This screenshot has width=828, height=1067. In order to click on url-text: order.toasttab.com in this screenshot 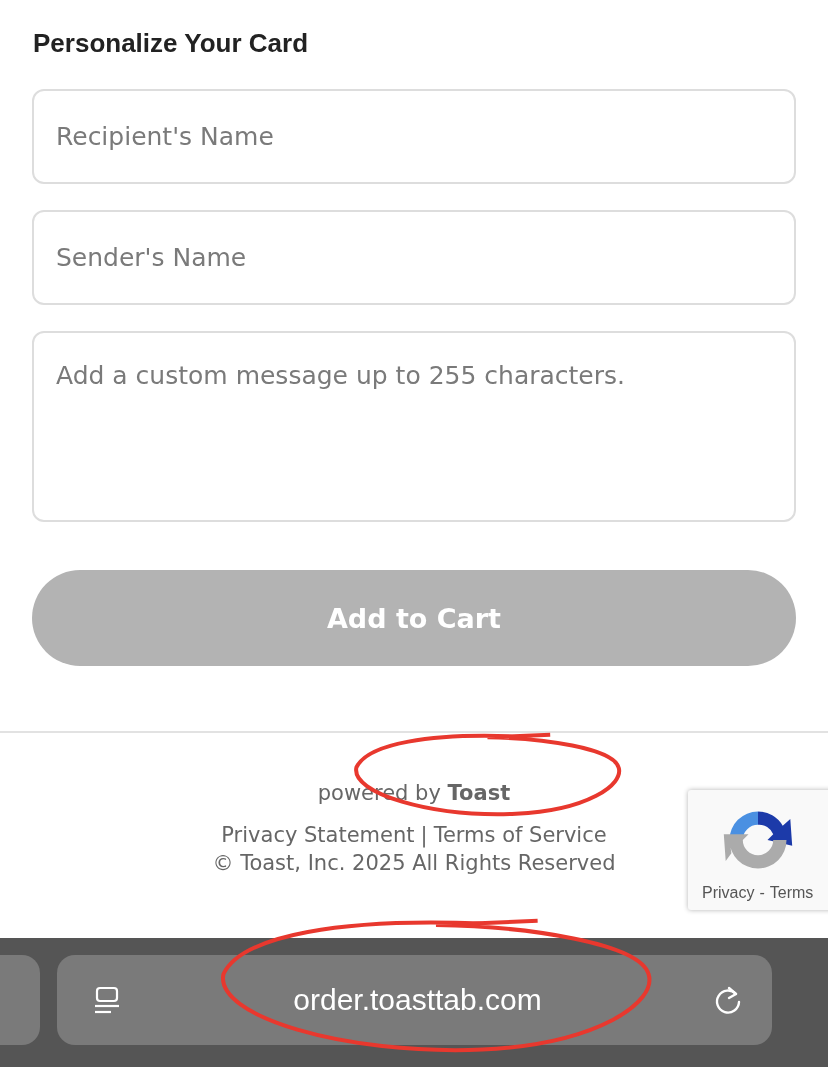, I will do `click(417, 1000)`.